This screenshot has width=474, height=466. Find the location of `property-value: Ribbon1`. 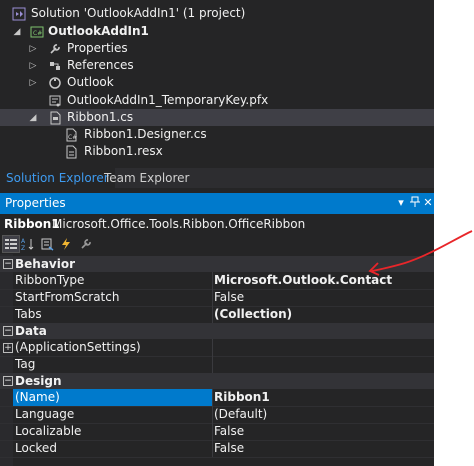

property-value: Ribbon1 is located at coordinates (324, 397).